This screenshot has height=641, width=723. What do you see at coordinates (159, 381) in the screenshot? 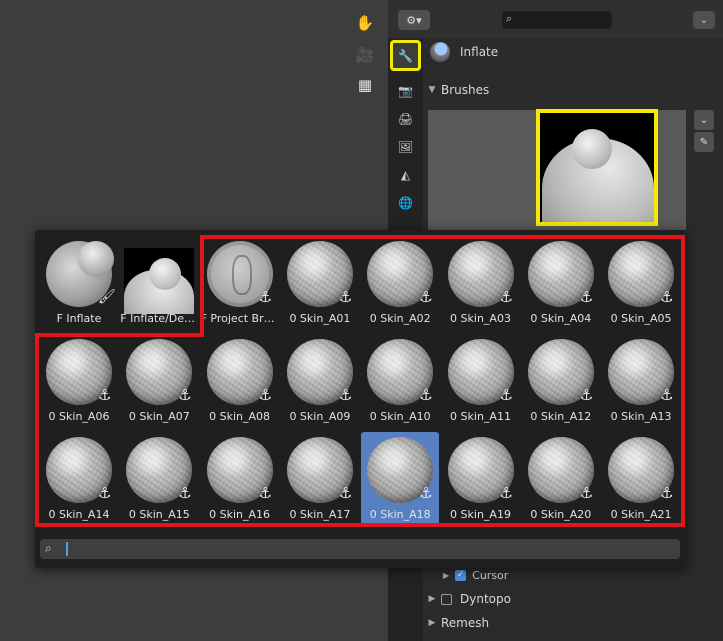
I see `brush-item: ⚓ 0 Skin_A07` at bounding box center [159, 381].